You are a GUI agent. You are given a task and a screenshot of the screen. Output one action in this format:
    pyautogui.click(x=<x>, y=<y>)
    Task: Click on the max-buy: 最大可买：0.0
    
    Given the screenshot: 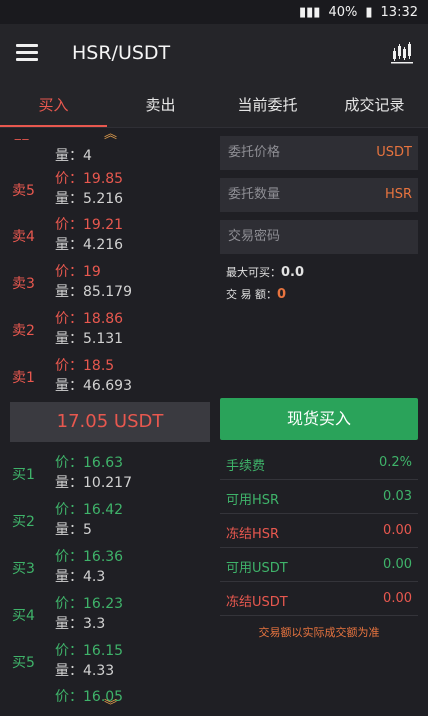 What is the action you would take?
    pyautogui.click(x=265, y=272)
    